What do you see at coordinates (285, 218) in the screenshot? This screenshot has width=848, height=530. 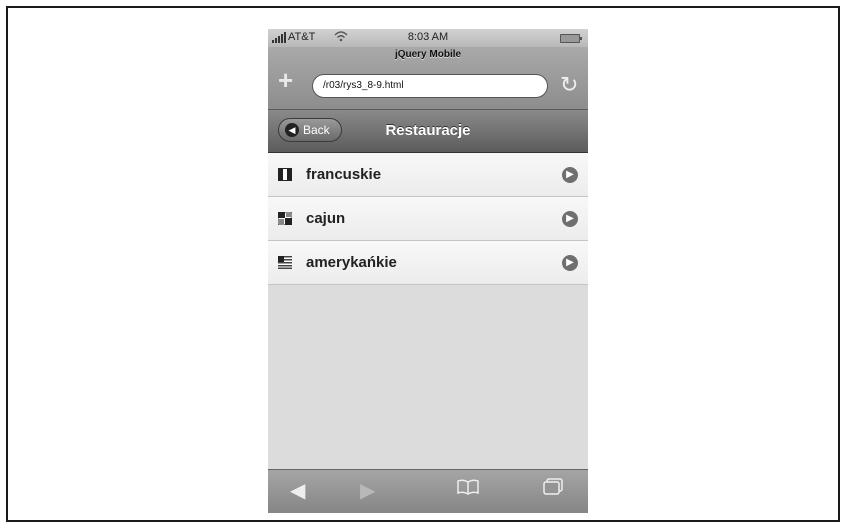 I see `flag-cajun-icon` at bounding box center [285, 218].